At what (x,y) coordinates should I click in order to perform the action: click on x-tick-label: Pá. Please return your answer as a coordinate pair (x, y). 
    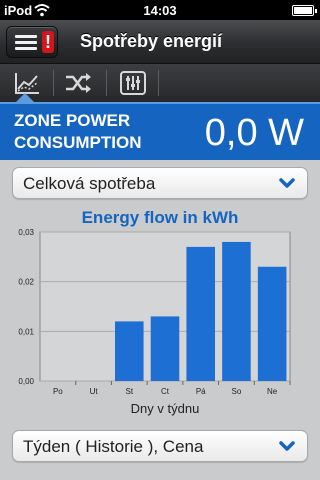
    Looking at the image, I should click on (201, 391).